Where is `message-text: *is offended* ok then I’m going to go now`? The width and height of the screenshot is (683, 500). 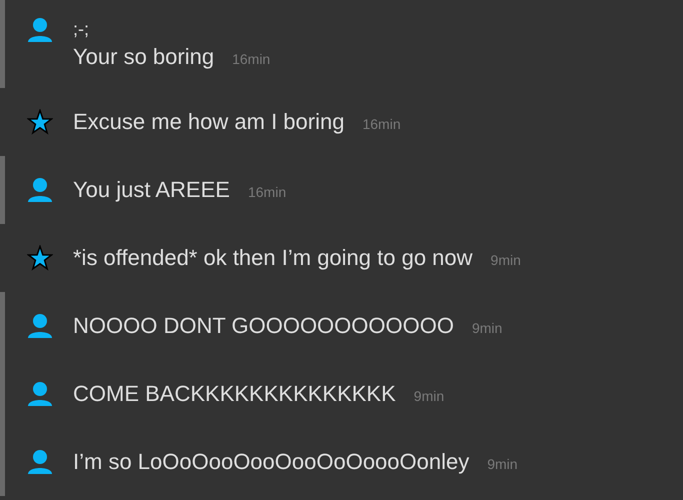
message-text: *is offended* ok then I’m going to go now is located at coordinates (273, 257).